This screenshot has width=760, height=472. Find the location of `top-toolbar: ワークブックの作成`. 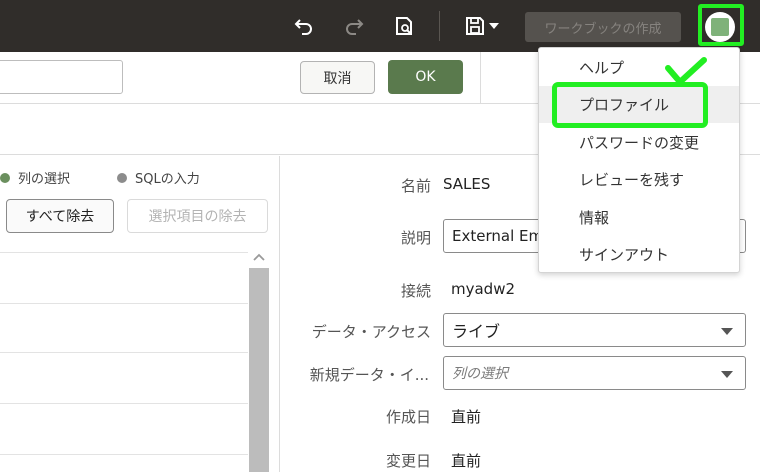

top-toolbar: ワークブックの作成 is located at coordinates (380, 26).